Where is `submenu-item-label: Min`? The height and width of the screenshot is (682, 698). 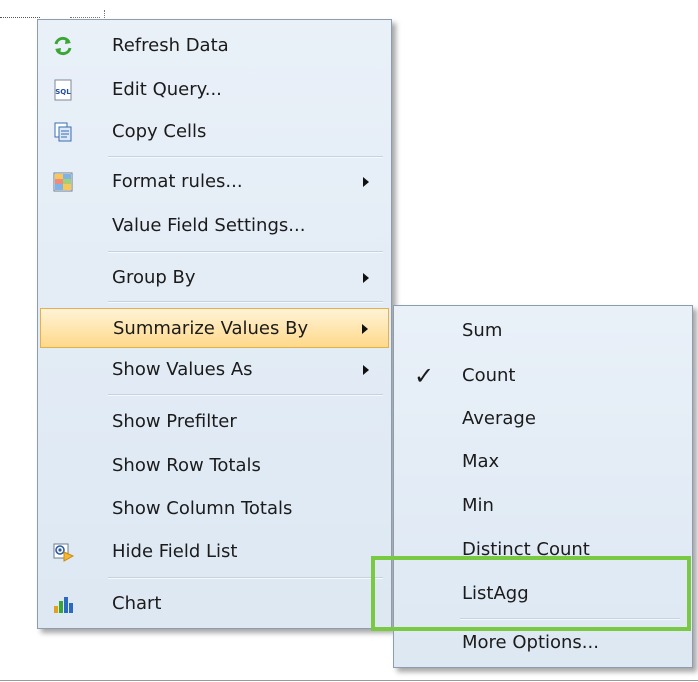
submenu-item-label: Min is located at coordinates (478, 505).